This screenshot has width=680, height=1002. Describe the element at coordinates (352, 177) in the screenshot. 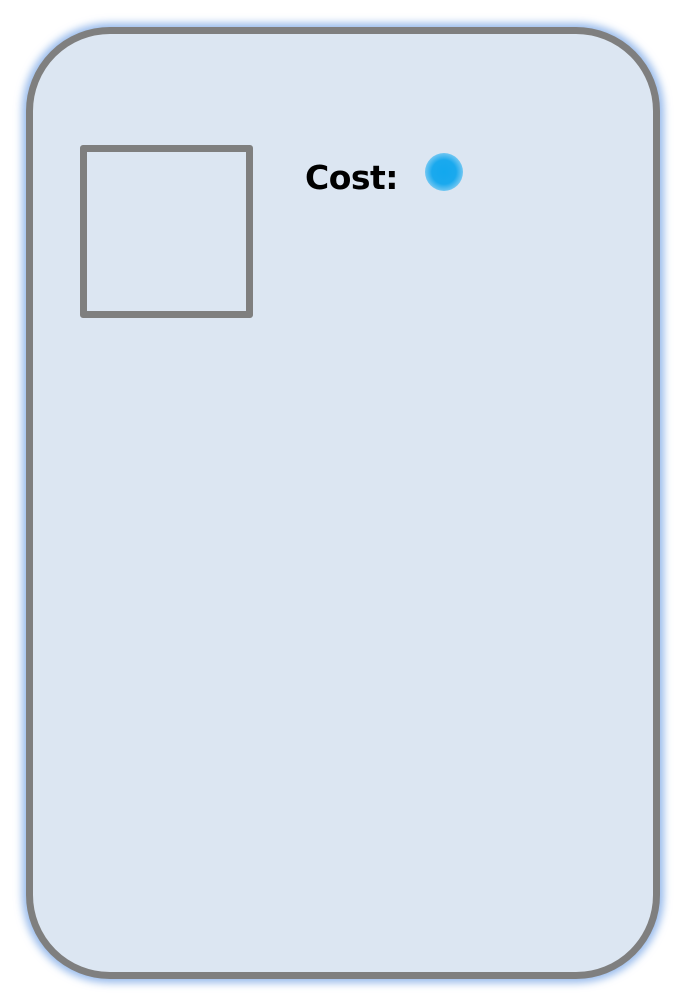

I see `cost-label: Cost:` at that location.